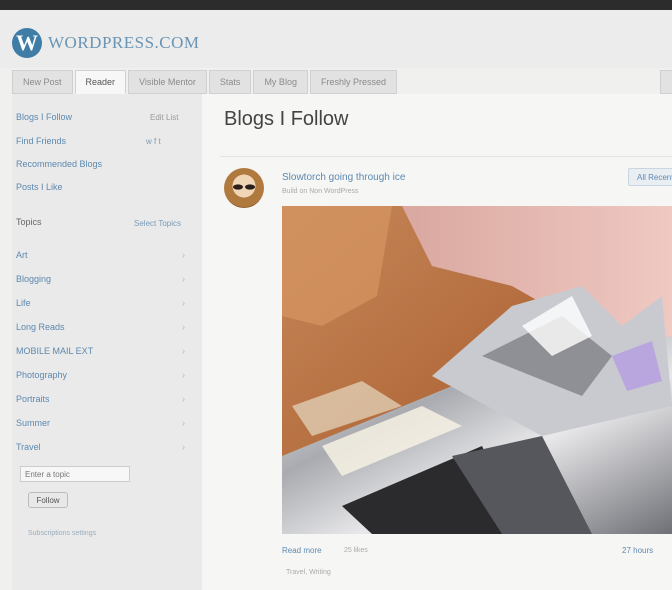 The width and height of the screenshot is (672, 590). I want to click on tab-new-post: New Post, so click(42, 82).